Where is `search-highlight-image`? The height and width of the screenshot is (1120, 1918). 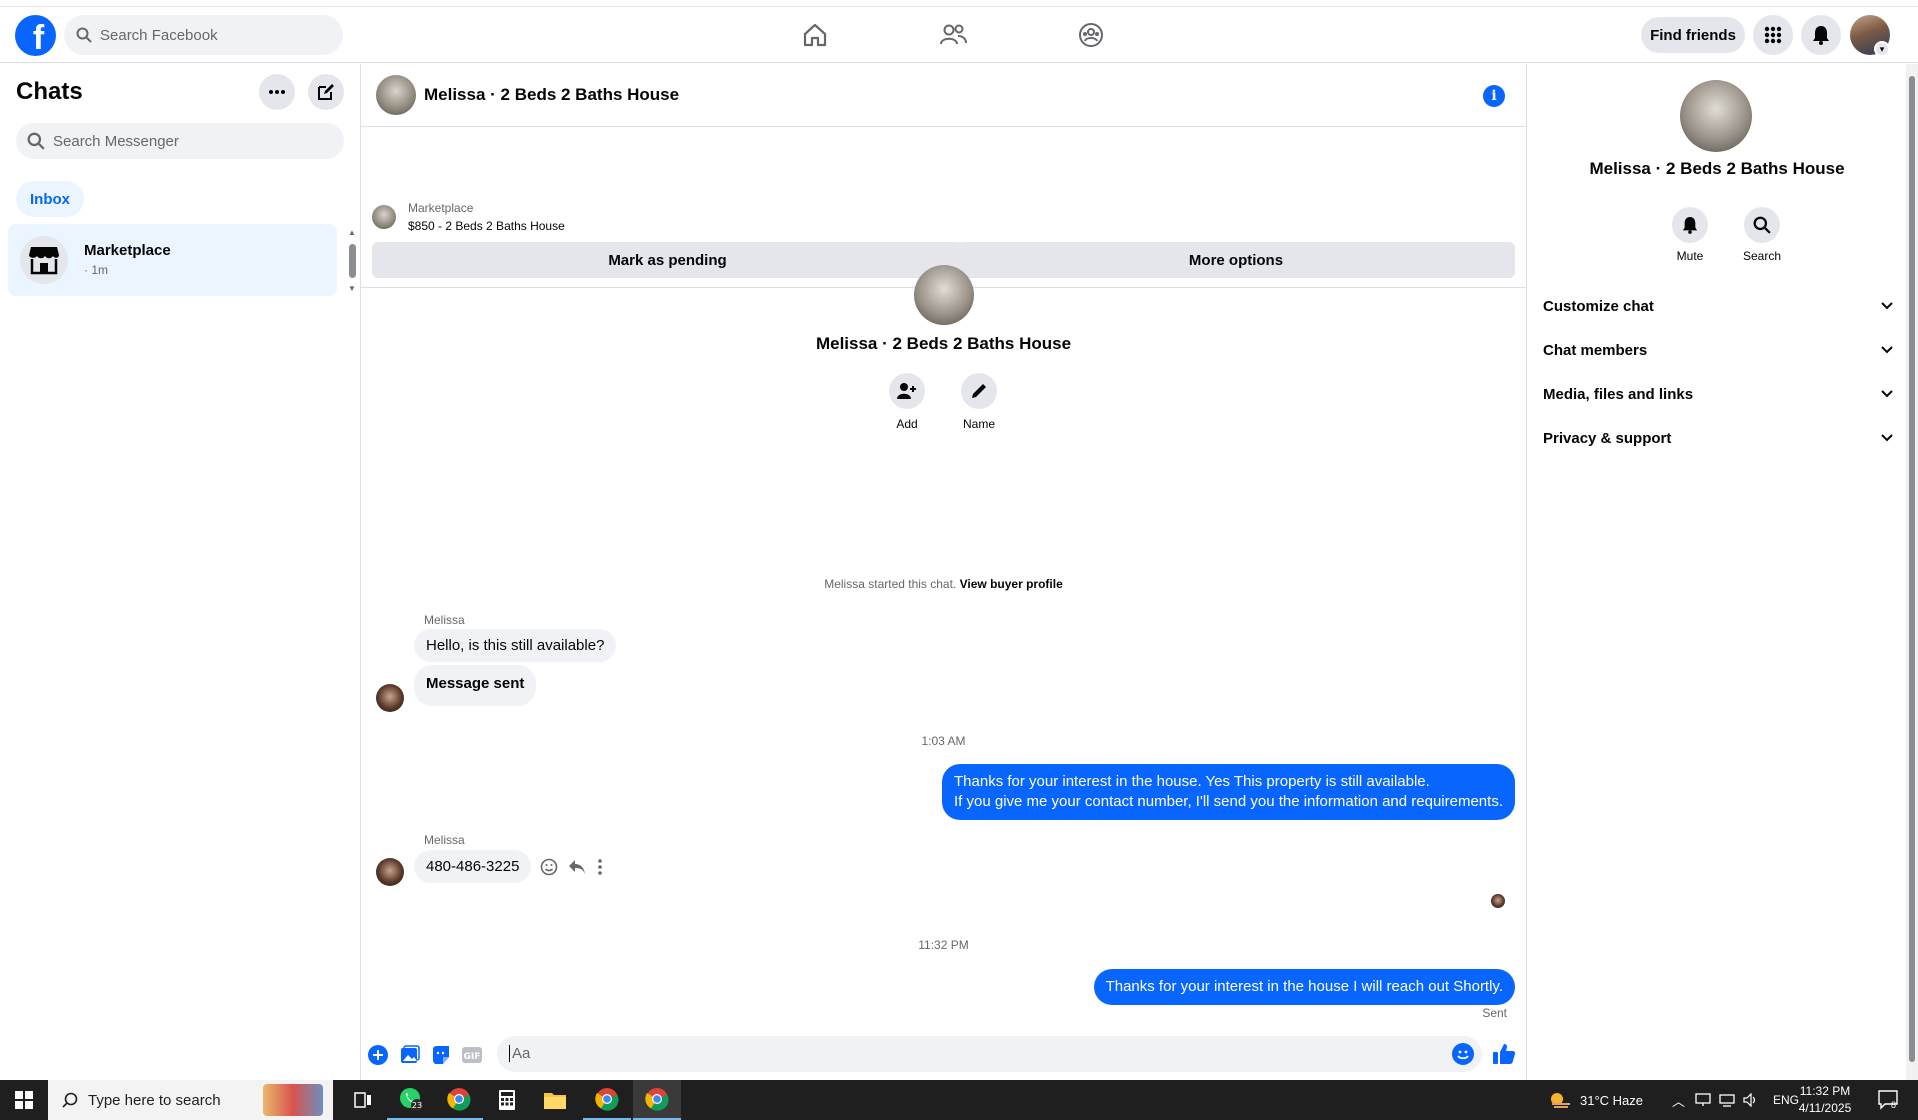
search-highlight-image is located at coordinates (293, 1100).